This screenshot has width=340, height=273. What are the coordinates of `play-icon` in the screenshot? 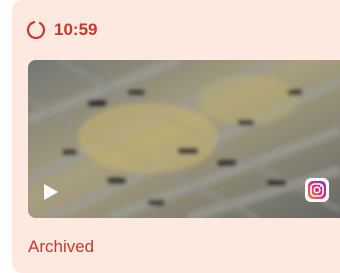 It's located at (51, 192).